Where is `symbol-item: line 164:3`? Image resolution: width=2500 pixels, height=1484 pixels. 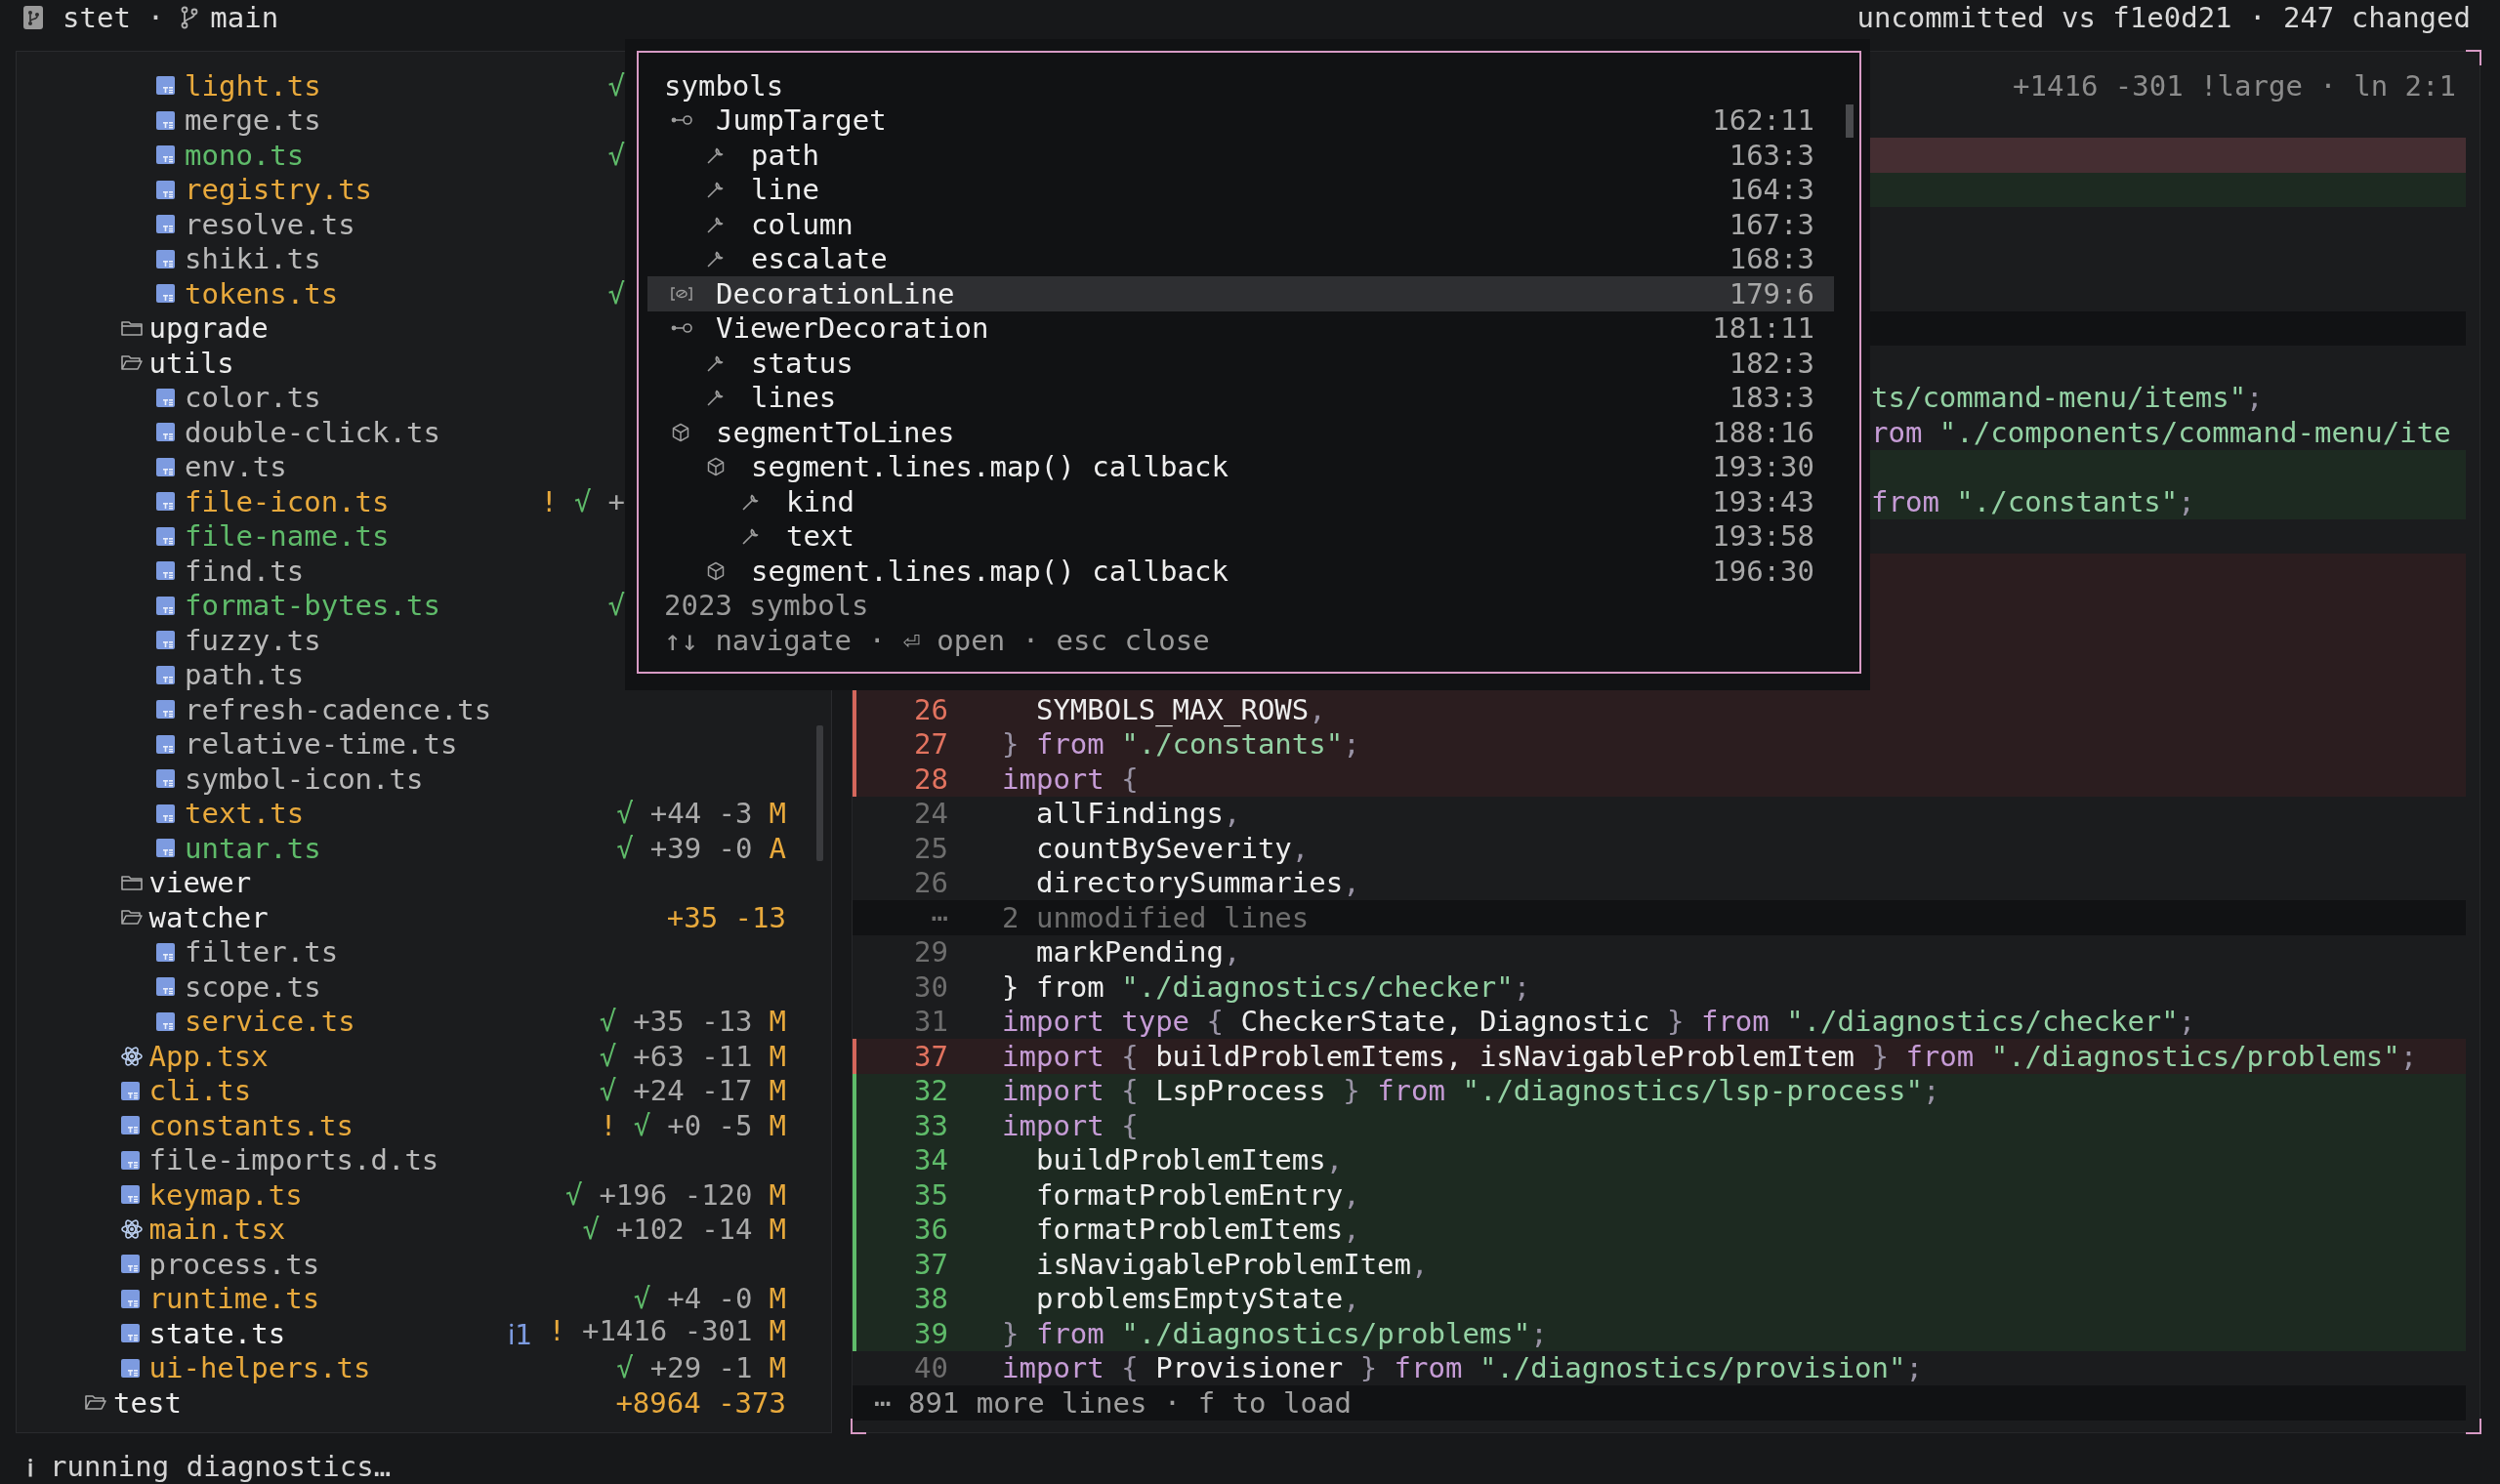
symbol-item: line 164:3 is located at coordinates (1240, 190).